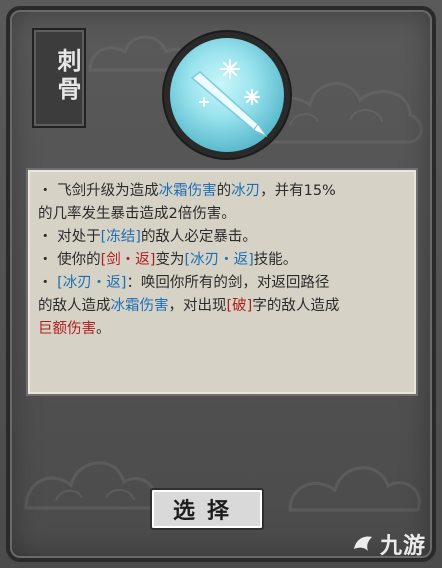  I want to click on description-text: ，并有15%, so click(298, 191).